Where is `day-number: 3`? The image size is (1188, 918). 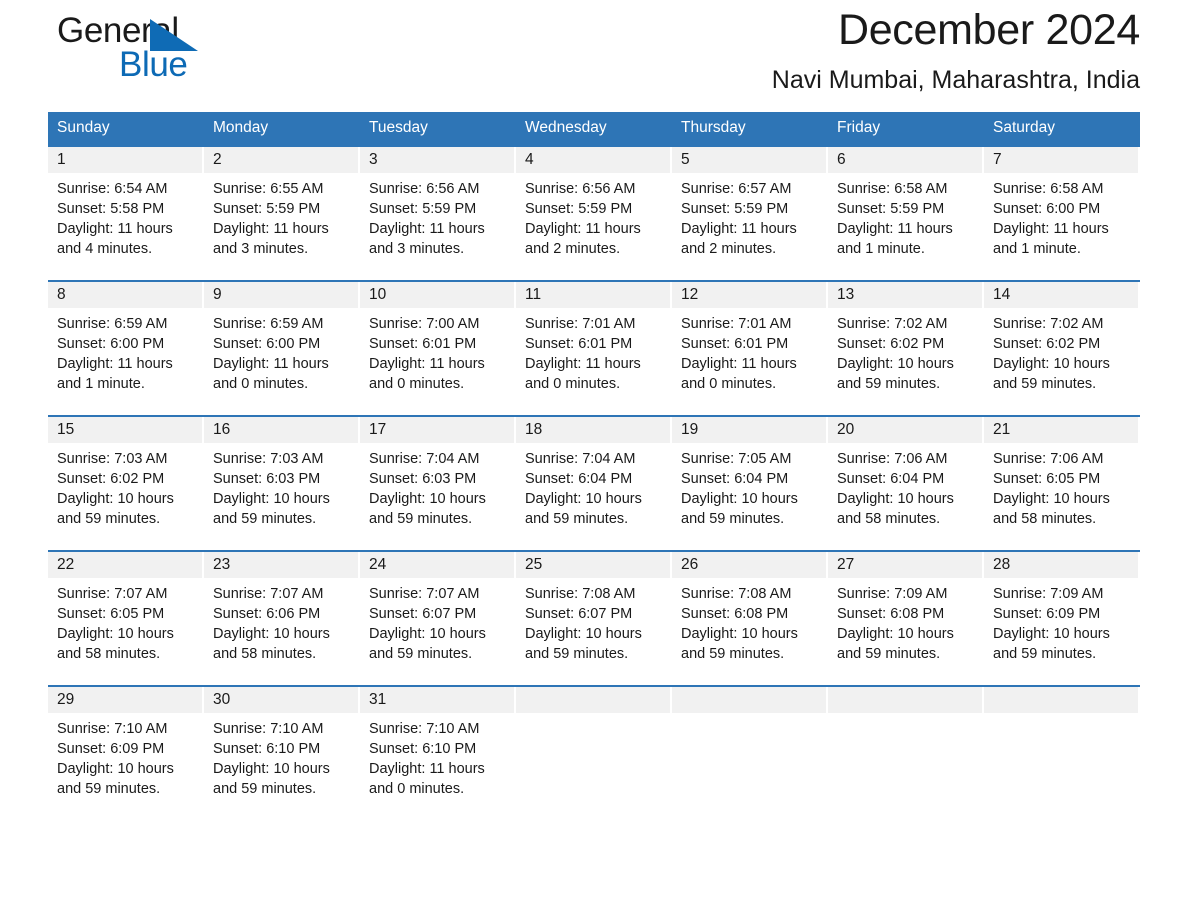
day-number: 3 is located at coordinates (373, 159).